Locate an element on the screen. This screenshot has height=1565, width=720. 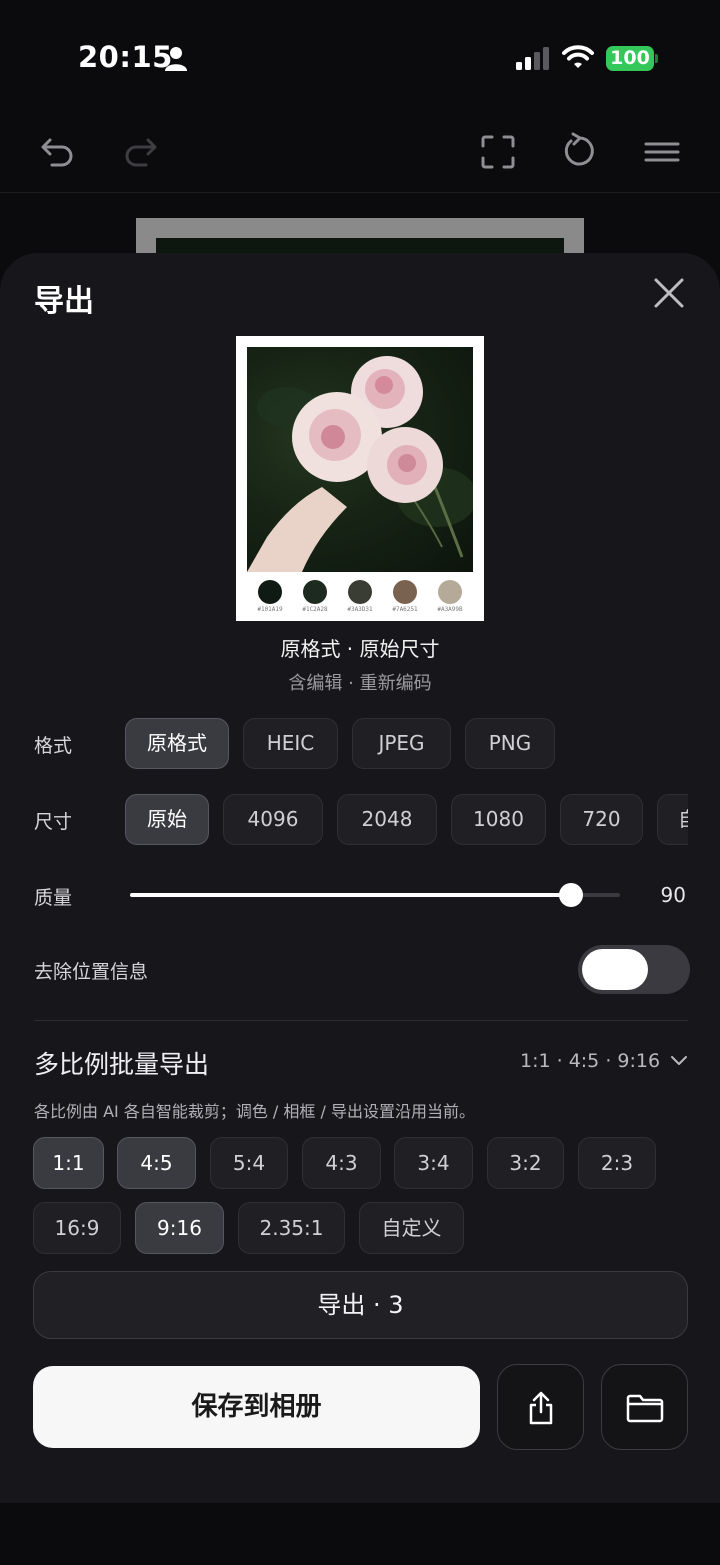
ratio-chip-4-5: 4:5 is located at coordinates (156, 1163).